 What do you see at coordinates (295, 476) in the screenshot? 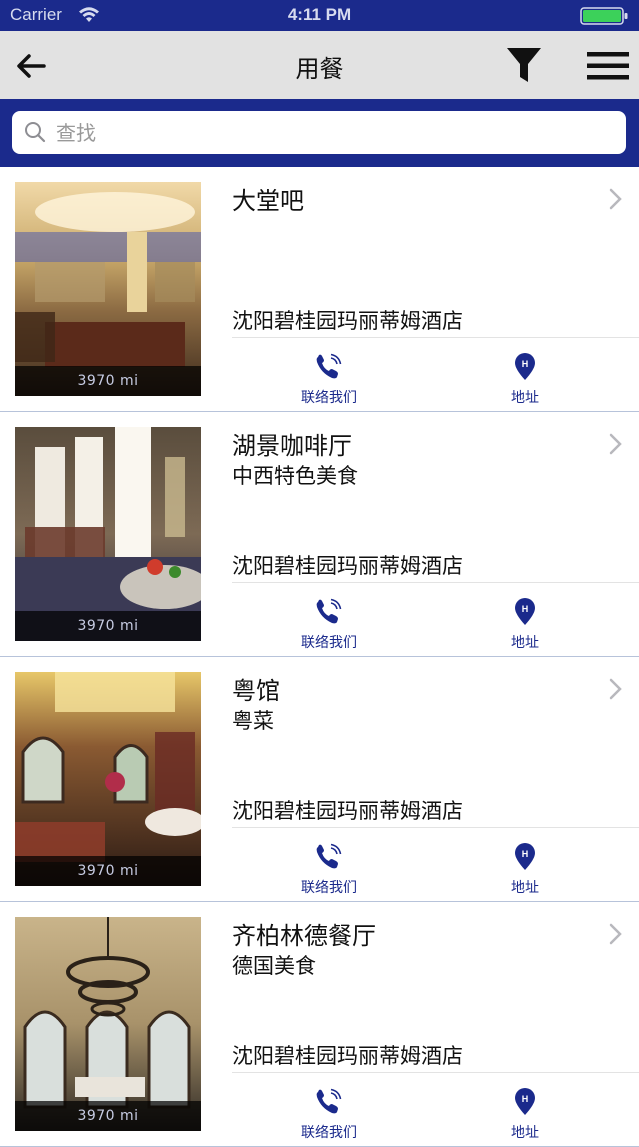
I see `restaurant-cuisine: 中西特色美食` at bounding box center [295, 476].